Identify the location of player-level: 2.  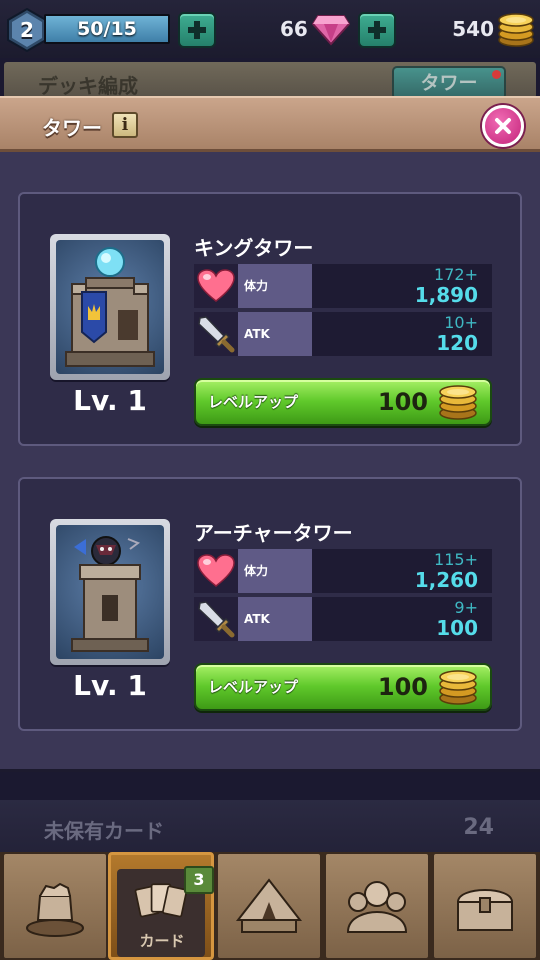
(27, 30).